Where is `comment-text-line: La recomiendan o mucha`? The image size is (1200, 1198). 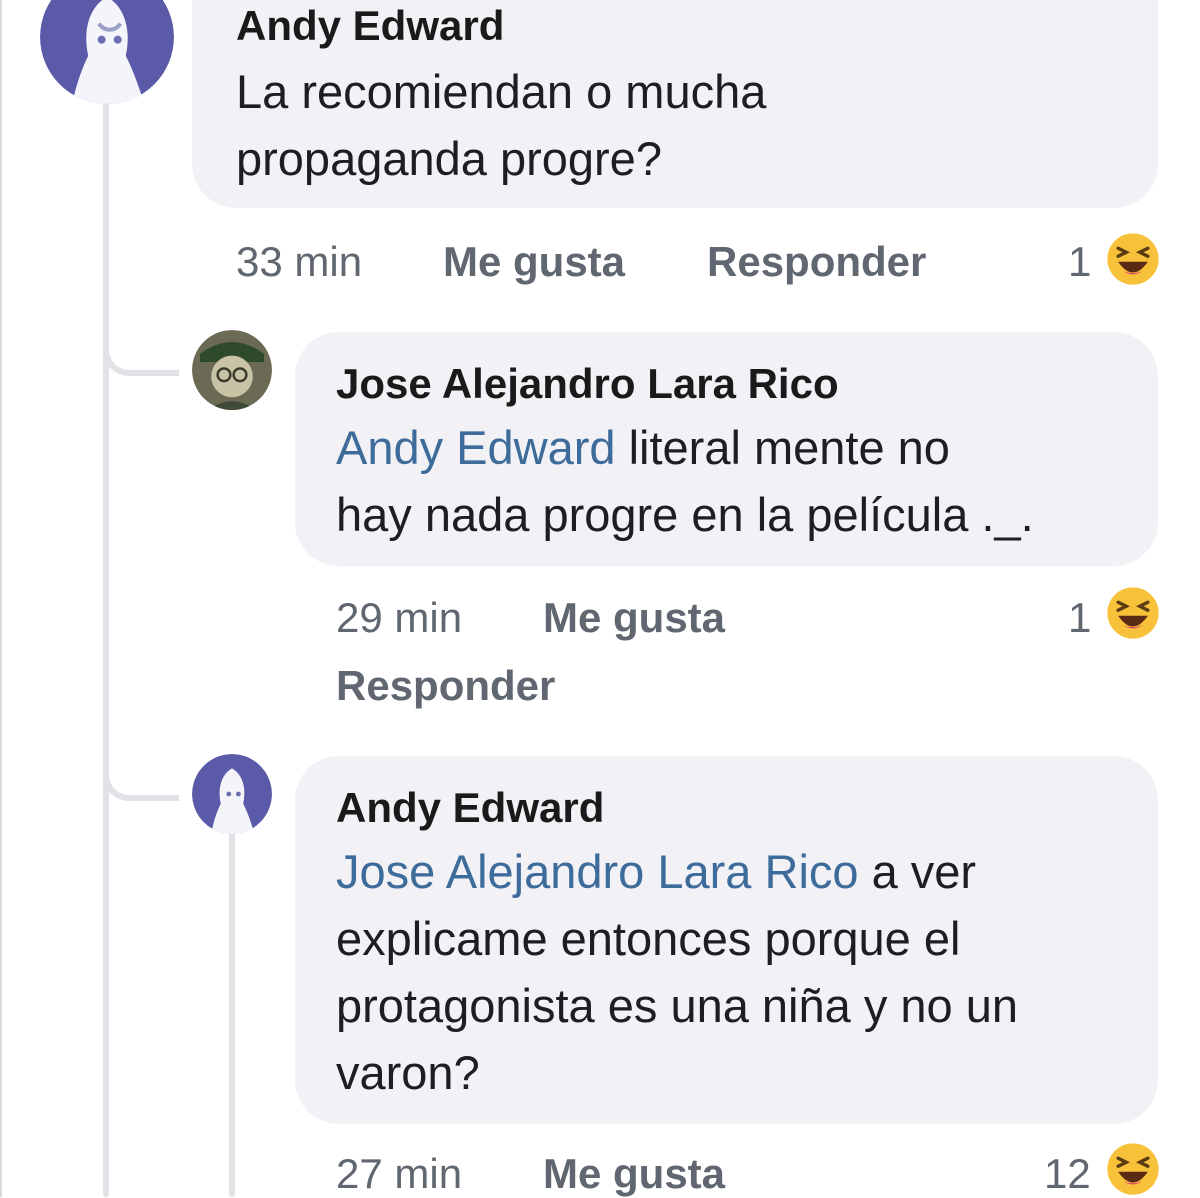
comment-text-line: La recomiendan o mucha is located at coordinates (501, 91).